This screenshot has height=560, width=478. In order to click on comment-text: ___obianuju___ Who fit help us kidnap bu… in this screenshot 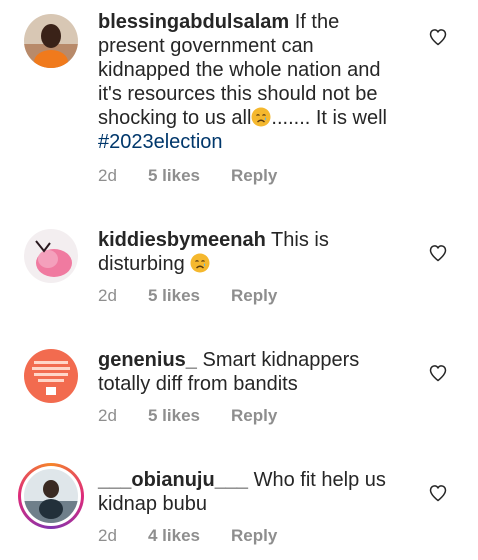, I will do `click(253, 492)`.